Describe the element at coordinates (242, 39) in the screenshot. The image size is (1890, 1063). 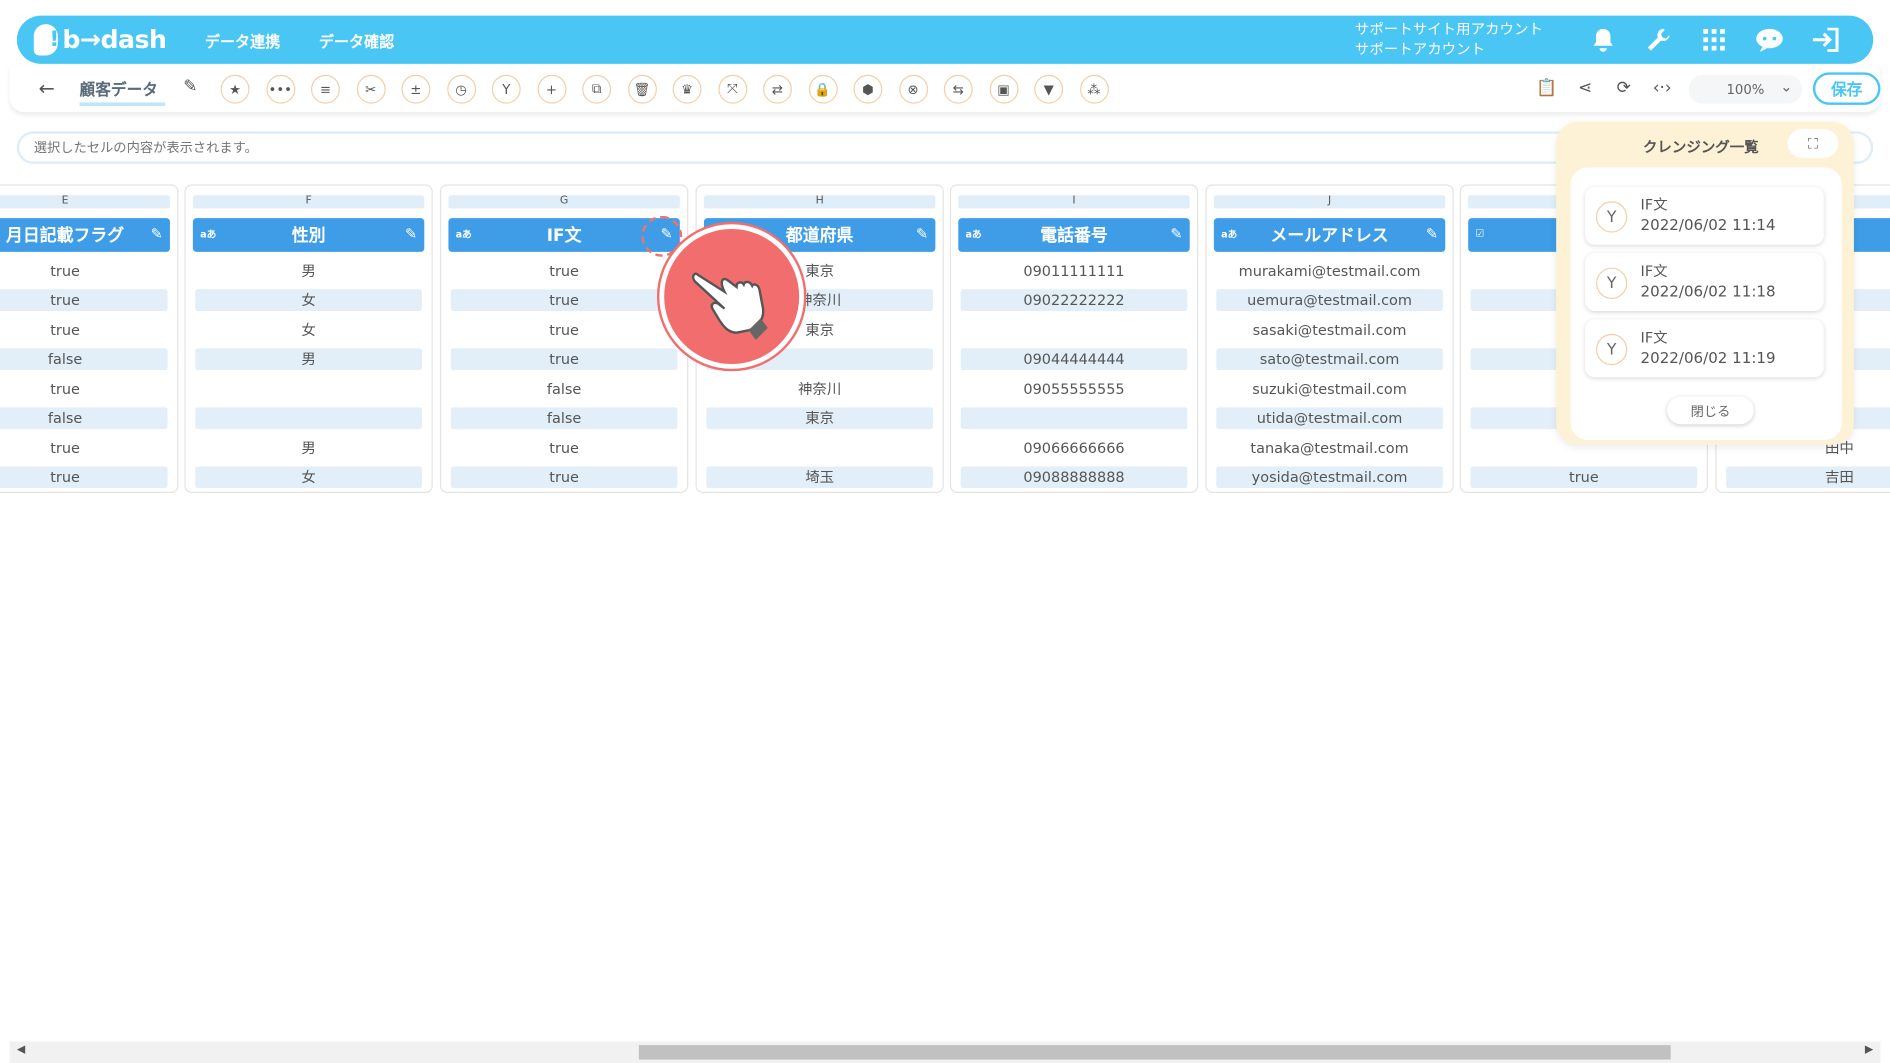
I see `nav-data-integration: データ連携` at that location.